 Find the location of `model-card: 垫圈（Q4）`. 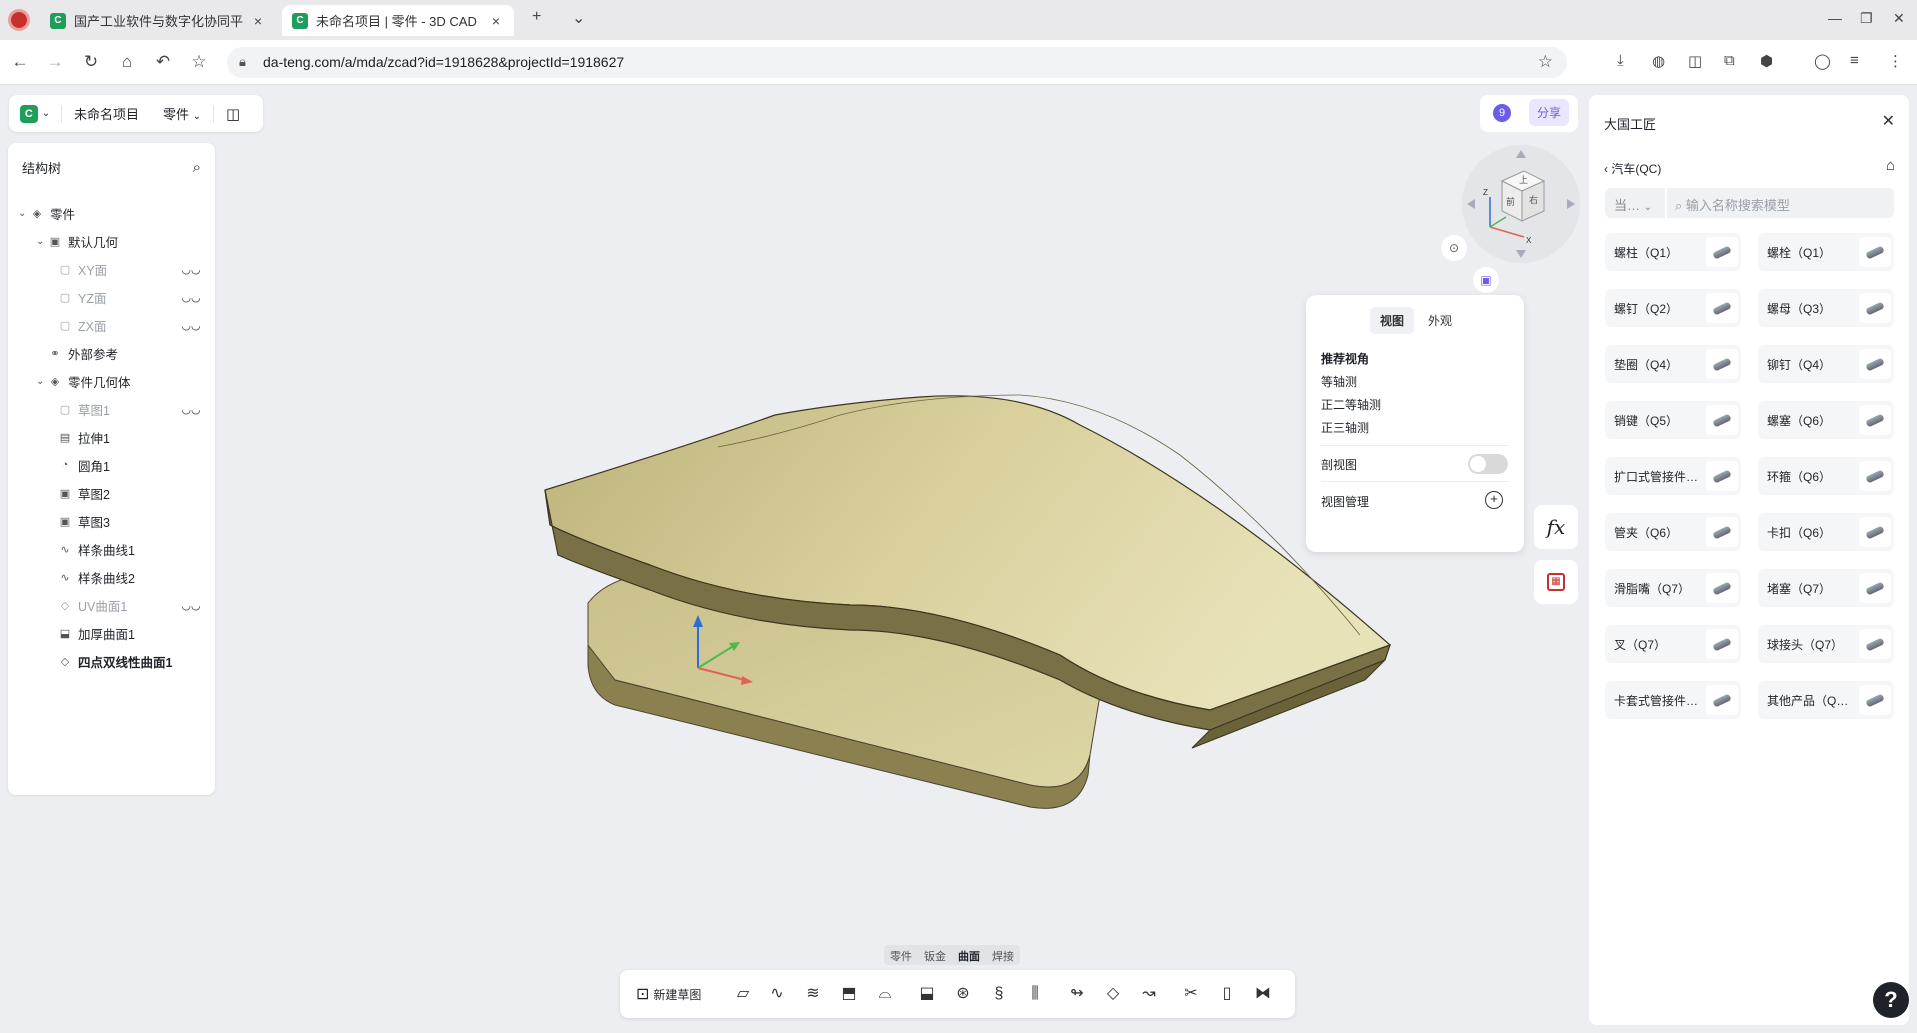

model-card: 垫圈（Q4） is located at coordinates (1673, 364).